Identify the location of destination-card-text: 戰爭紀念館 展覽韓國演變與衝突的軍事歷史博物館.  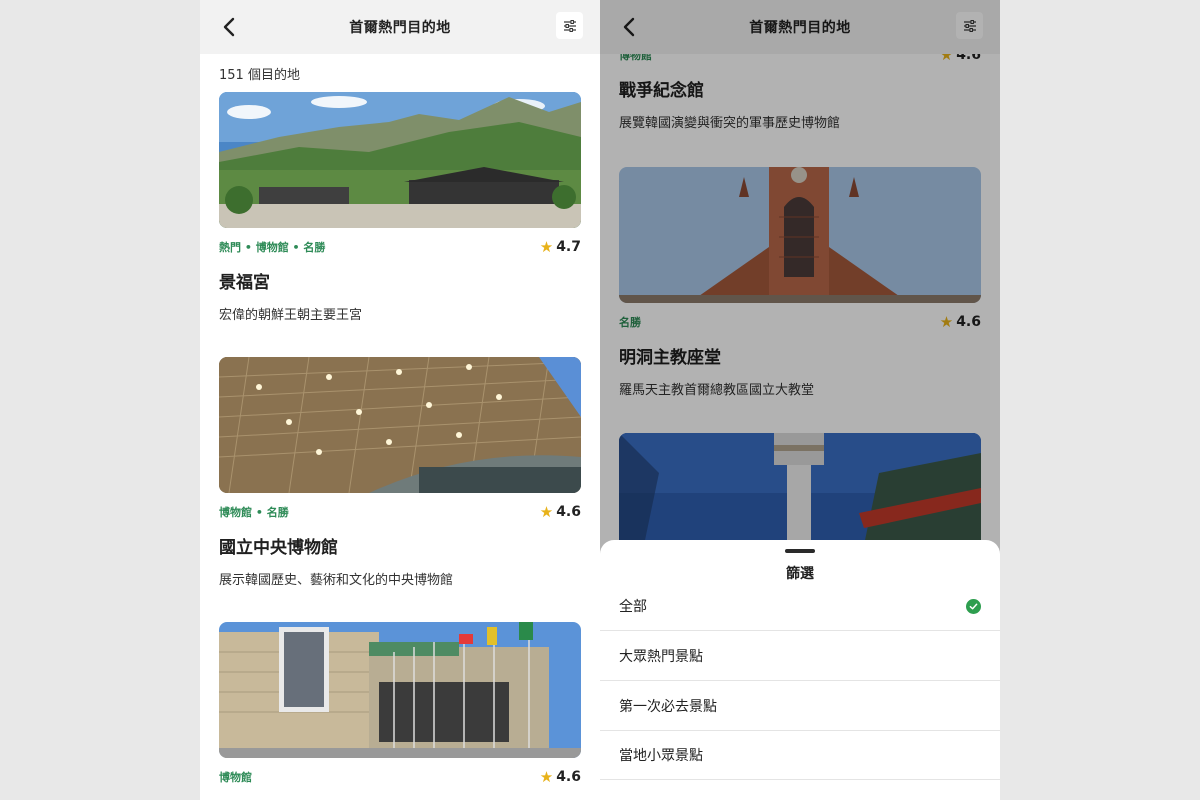
(800, 103).